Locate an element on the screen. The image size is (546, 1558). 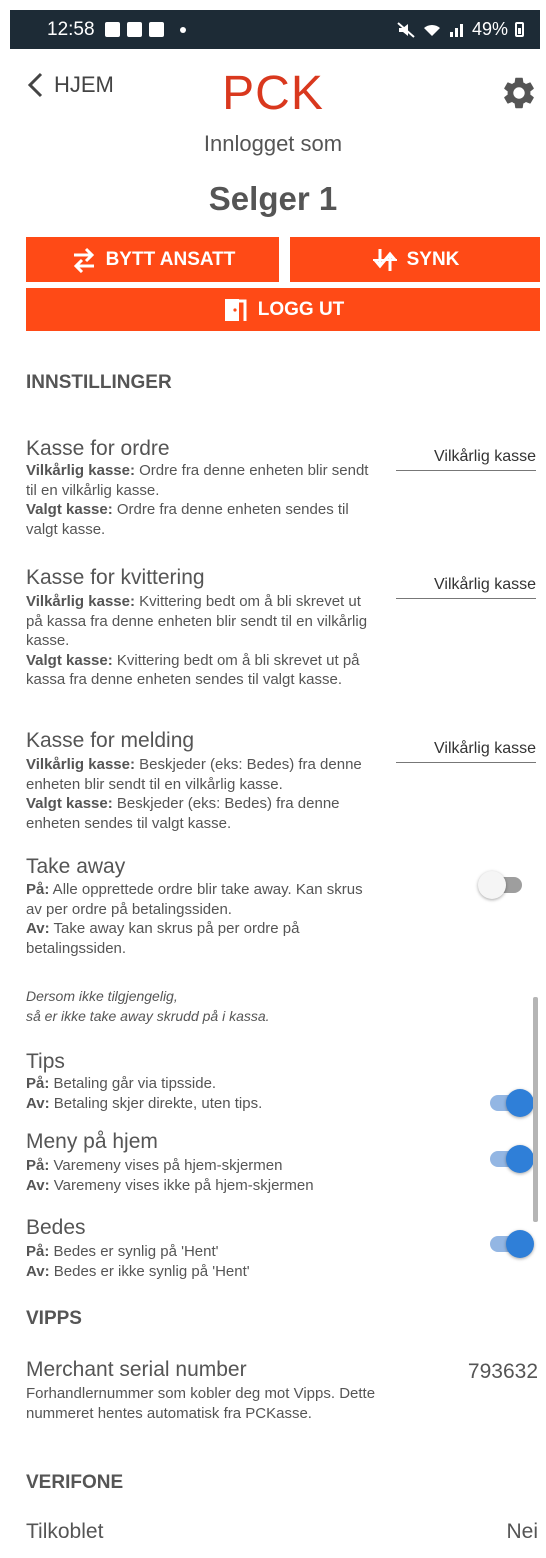
logout-button: LOGG UT is located at coordinates (283, 309).